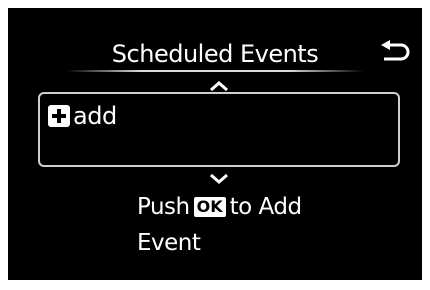 The height and width of the screenshot is (290, 430). What do you see at coordinates (169, 243) in the screenshot?
I see `hint-line-2: Event` at bounding box center [169, 243].